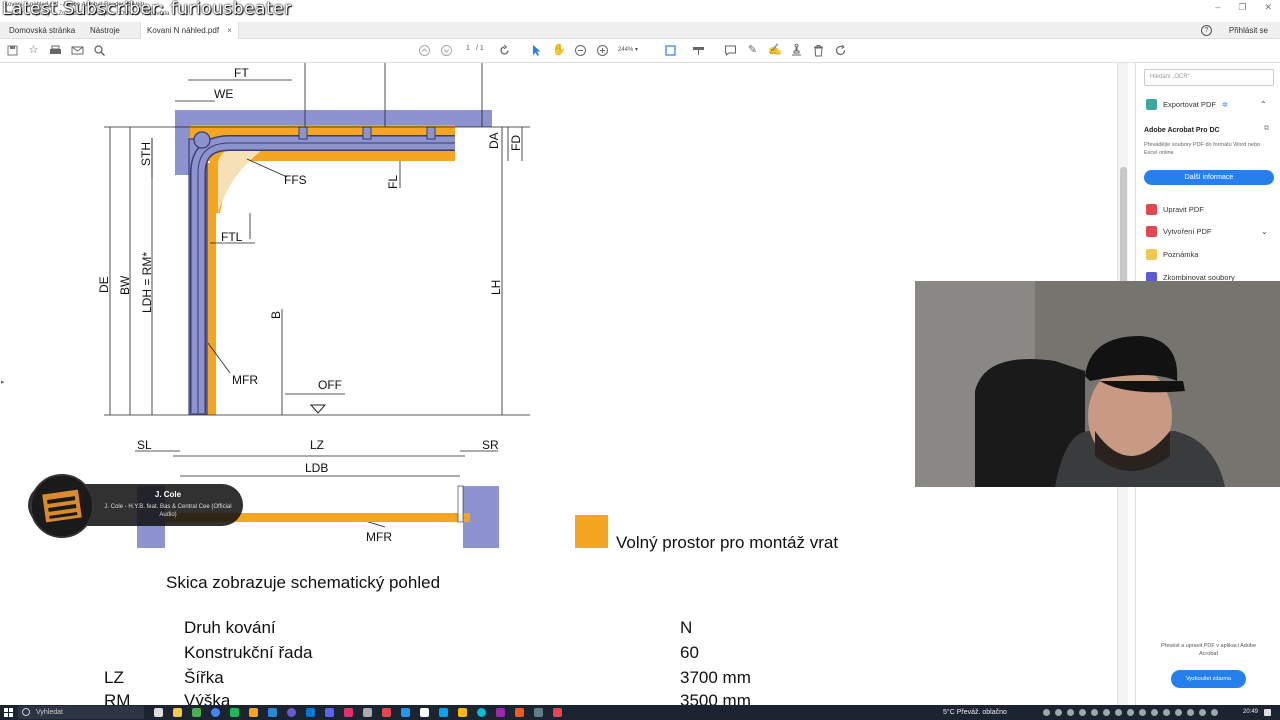  I want to click on stamp-icon, so click(796, 50).